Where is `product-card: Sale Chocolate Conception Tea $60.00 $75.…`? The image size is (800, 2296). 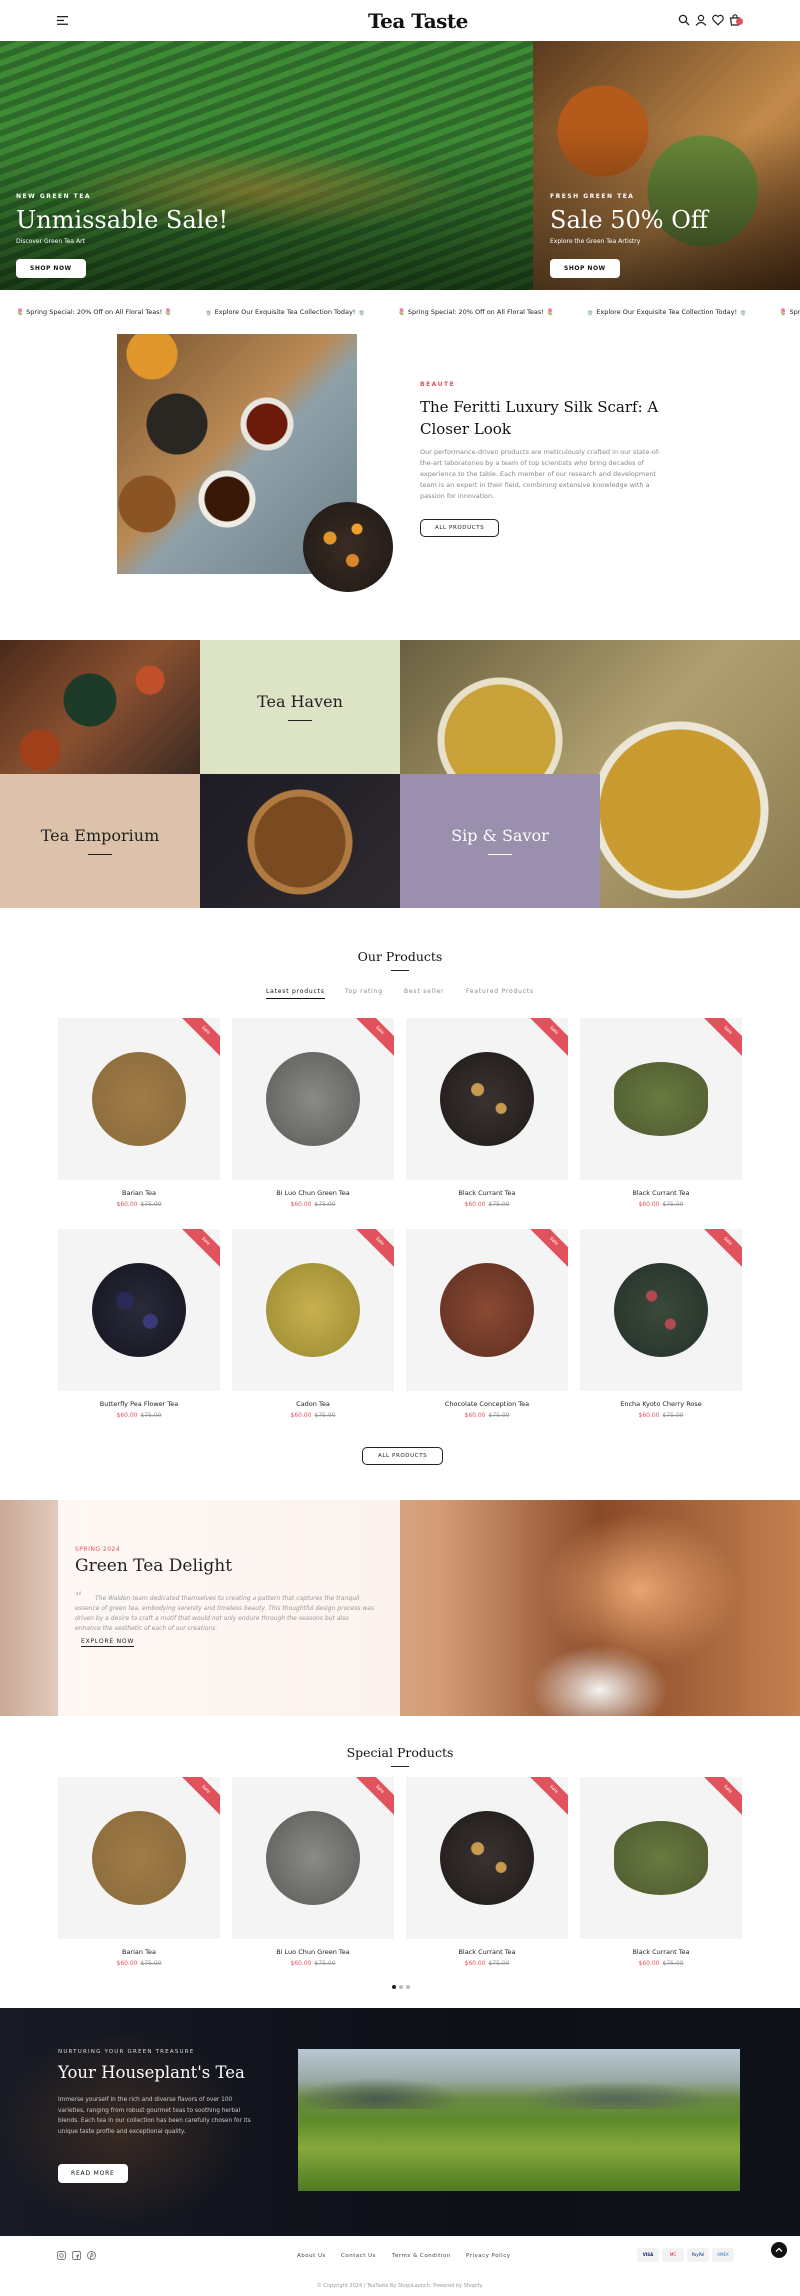
product-card: Sale Chocolate Conception Tea $60.00 $75.… is located at coordinates (487, 1324).